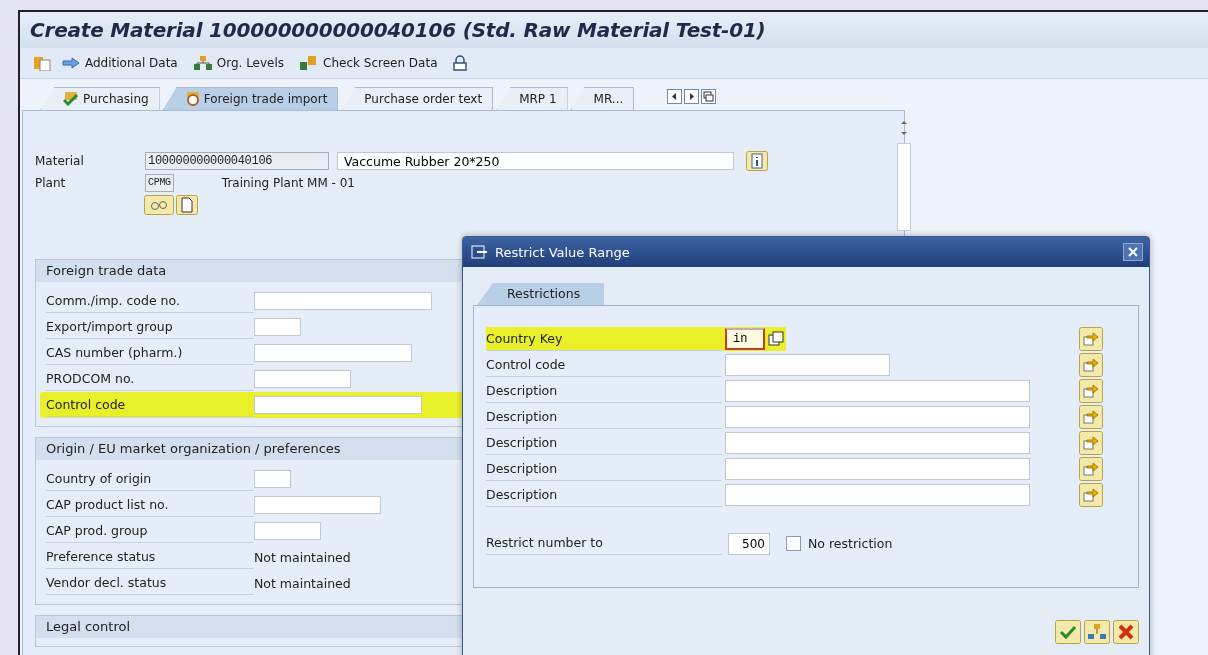 This screenshot has height=655, width=1208. Describe the element at coordinates (150, 327) in the screenshot. I see `field-label: Export/import group` at that location.